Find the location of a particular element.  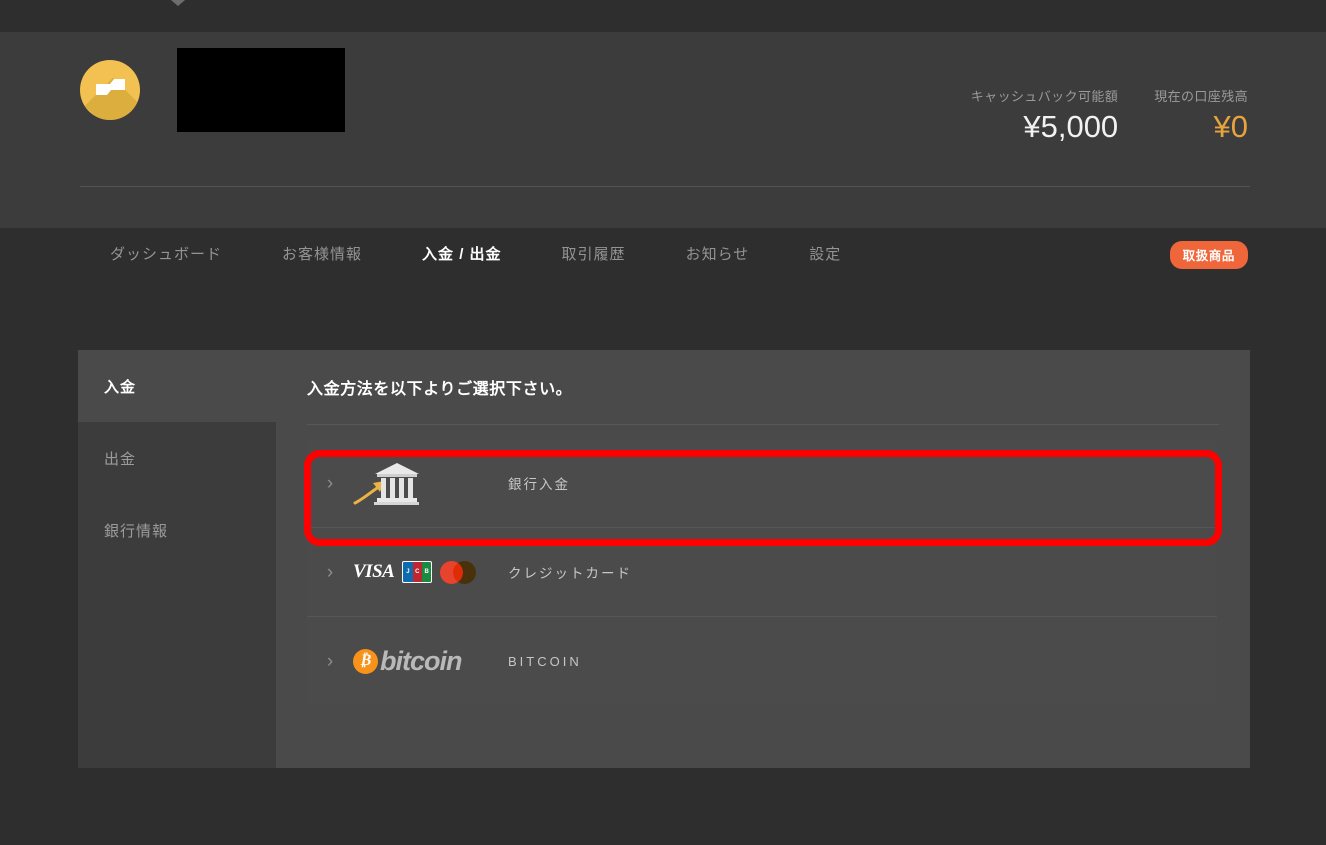

tab-customer-info: お客様情報 is located at coordinates (322, 253).